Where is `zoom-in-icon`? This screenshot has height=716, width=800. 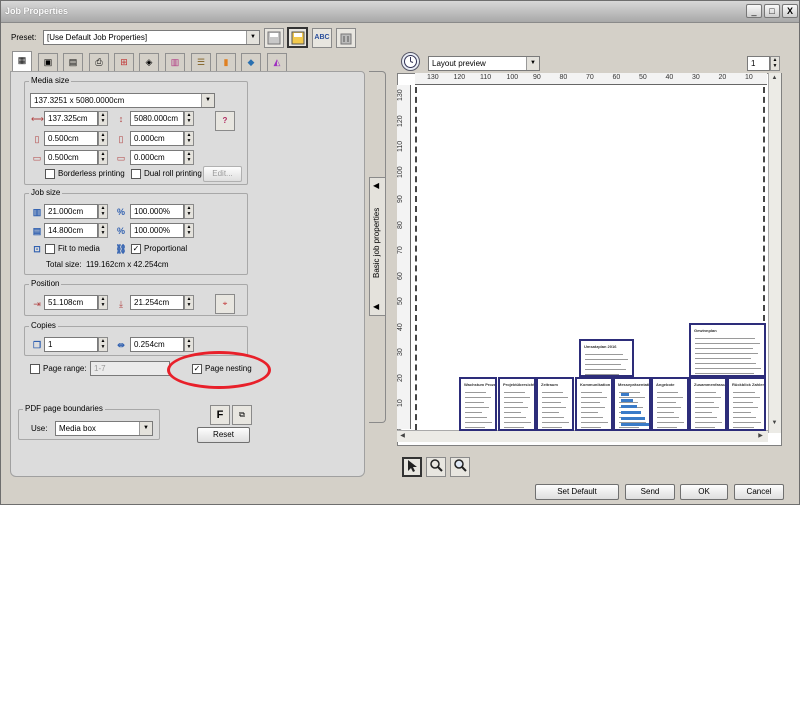 zoom-in-icon is located at coordinates (460, 467).